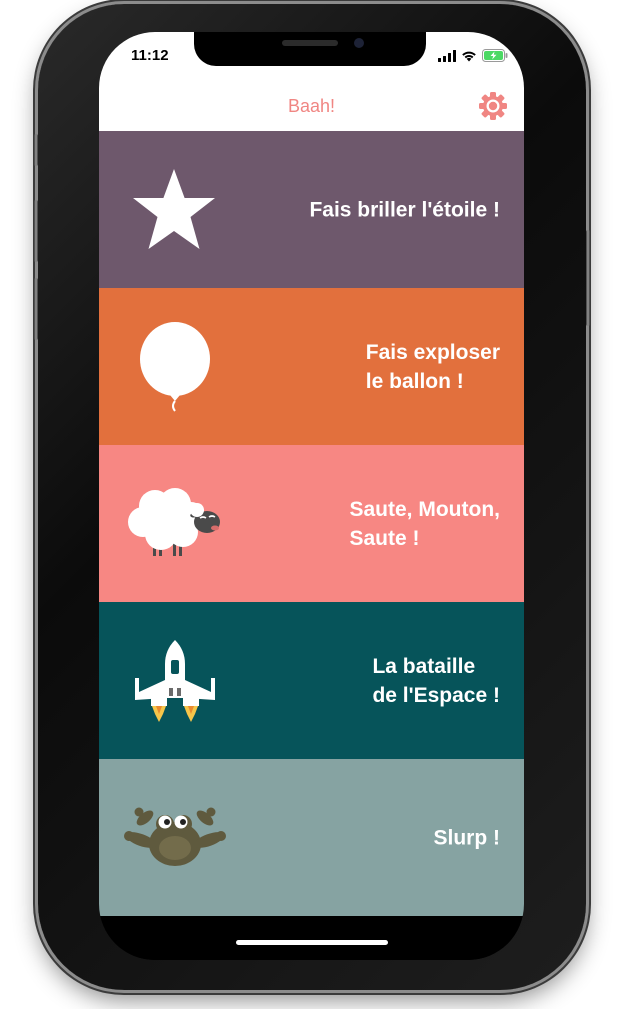  I want to click on game-label-line: Saute, Mouton,, so click(425, 509).